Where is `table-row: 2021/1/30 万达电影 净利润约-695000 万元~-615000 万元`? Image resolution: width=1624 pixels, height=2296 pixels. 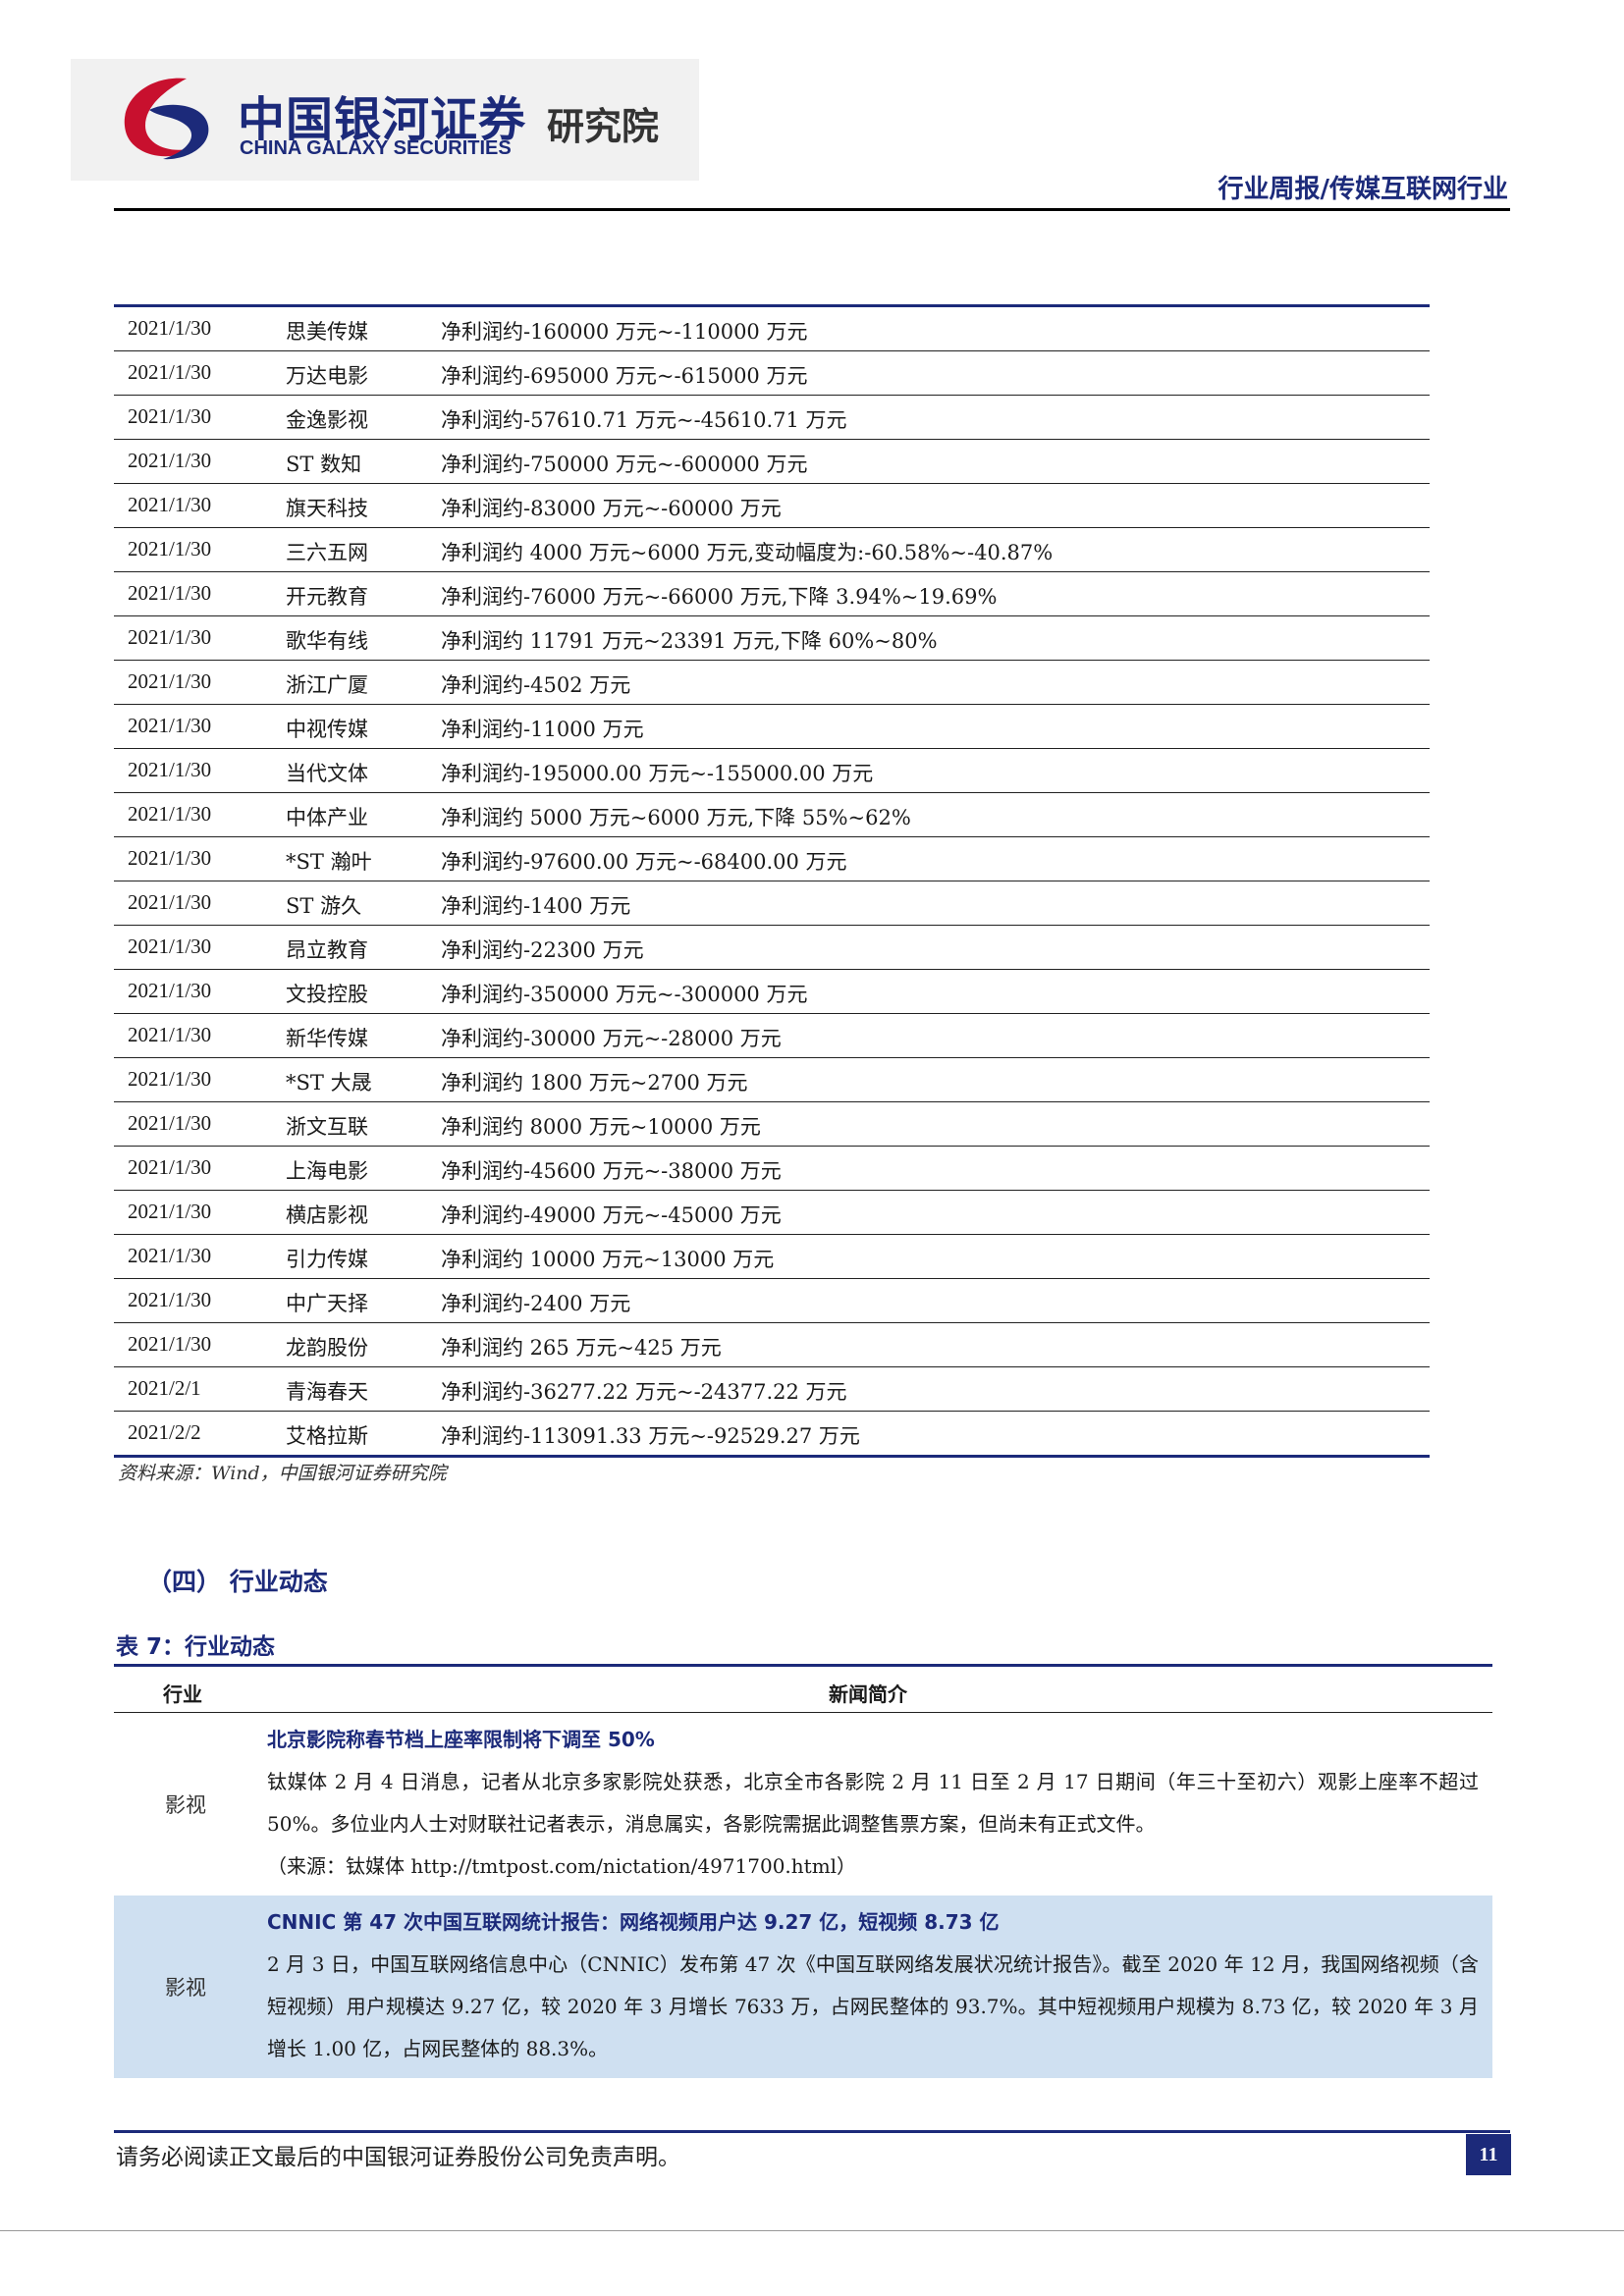
table-row: 2021/1/30 万达电影 净利润约-695000 万元~-615000 万元 is located at coordinates (772, 373).